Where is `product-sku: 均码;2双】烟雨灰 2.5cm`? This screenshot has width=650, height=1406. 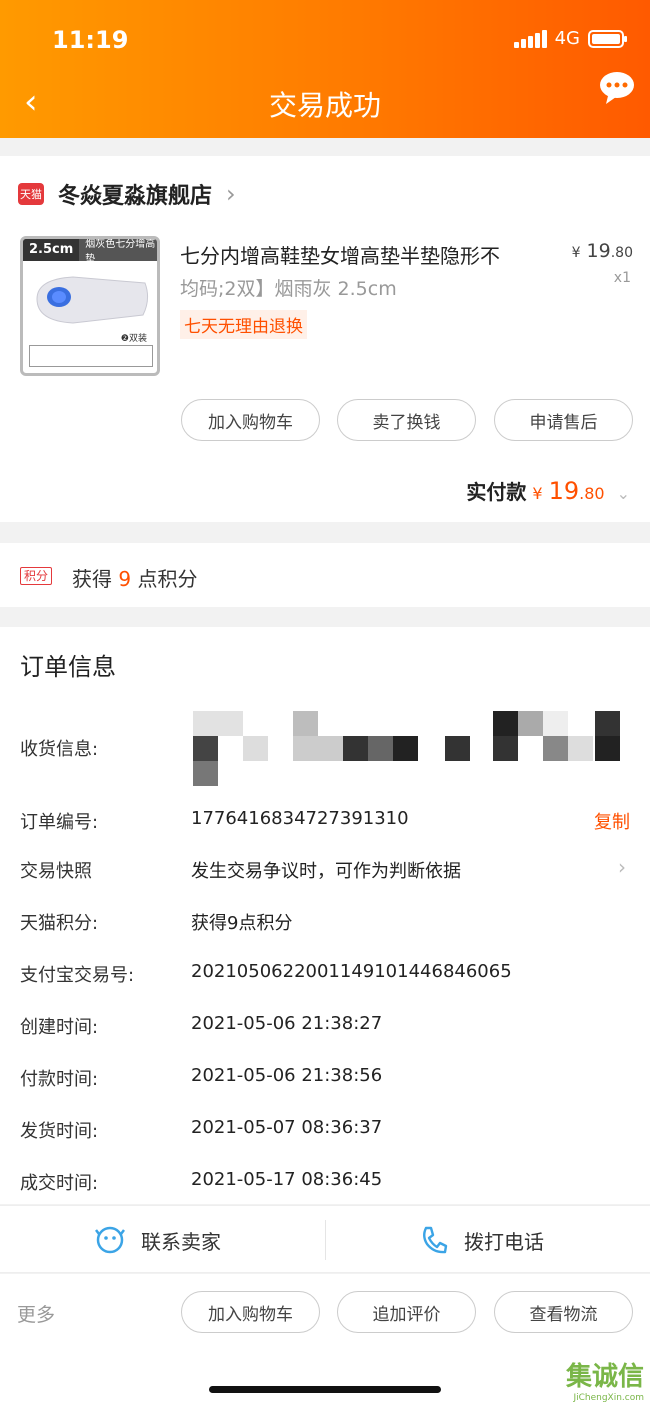 product-sku: 均码;2双】烟雨灰 2.5cm is located at coordinates (288, 289).